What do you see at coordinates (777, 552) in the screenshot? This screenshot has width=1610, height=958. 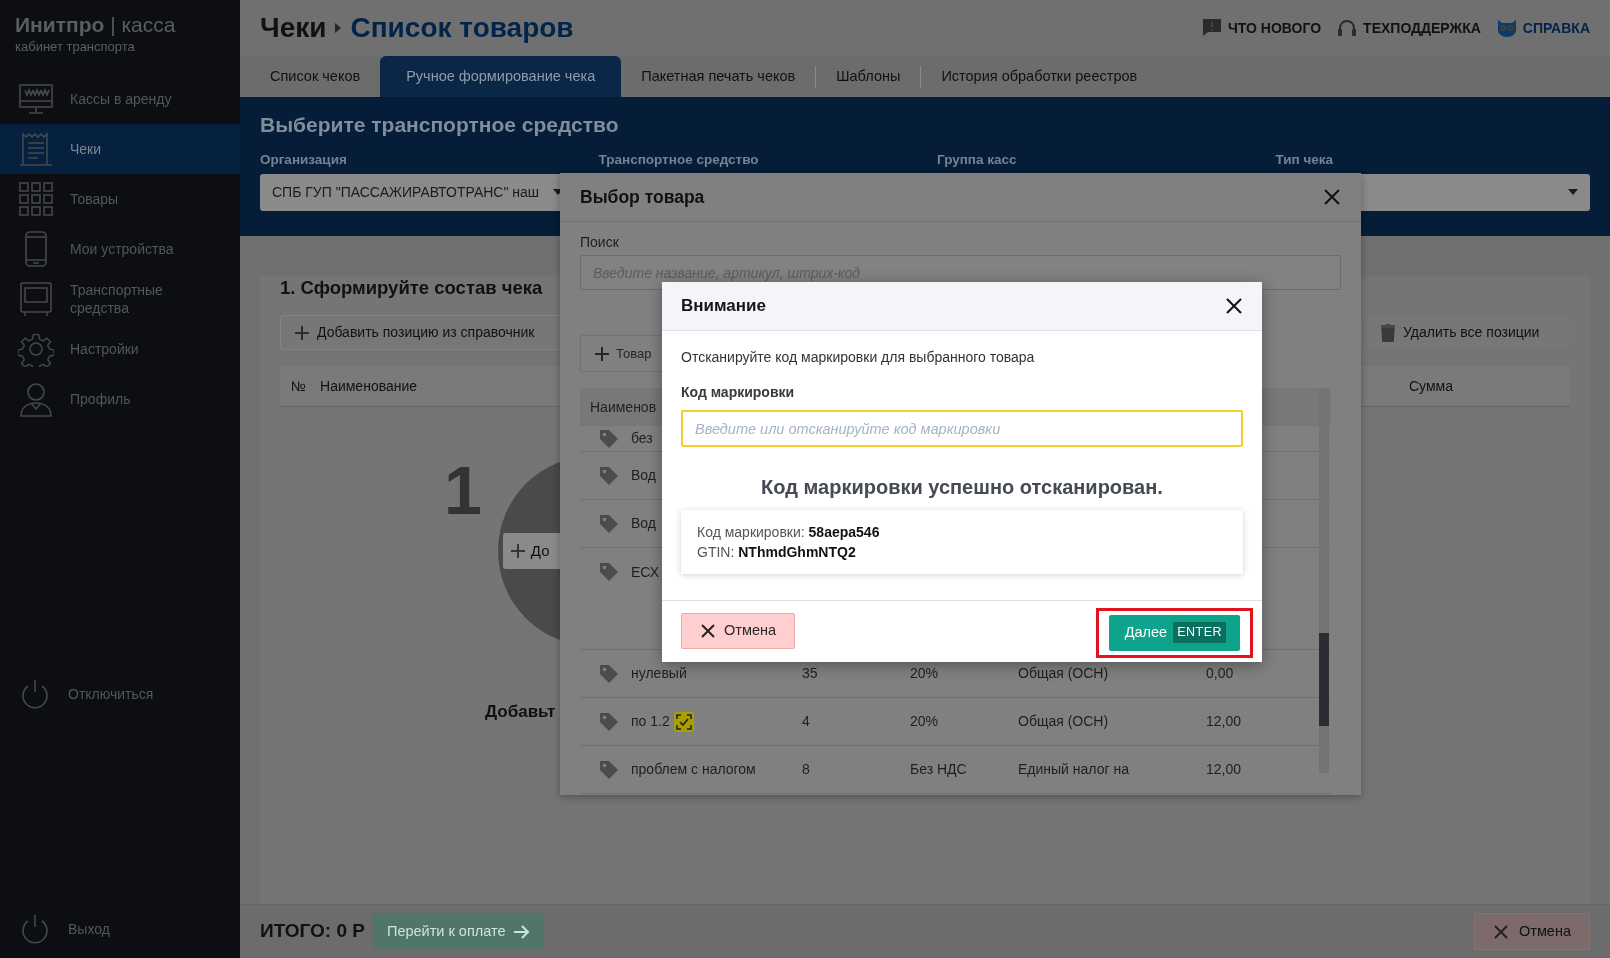 I see `result-line: GTIN: NThmdGhmNTQ2` at bounding box center [777, 552].